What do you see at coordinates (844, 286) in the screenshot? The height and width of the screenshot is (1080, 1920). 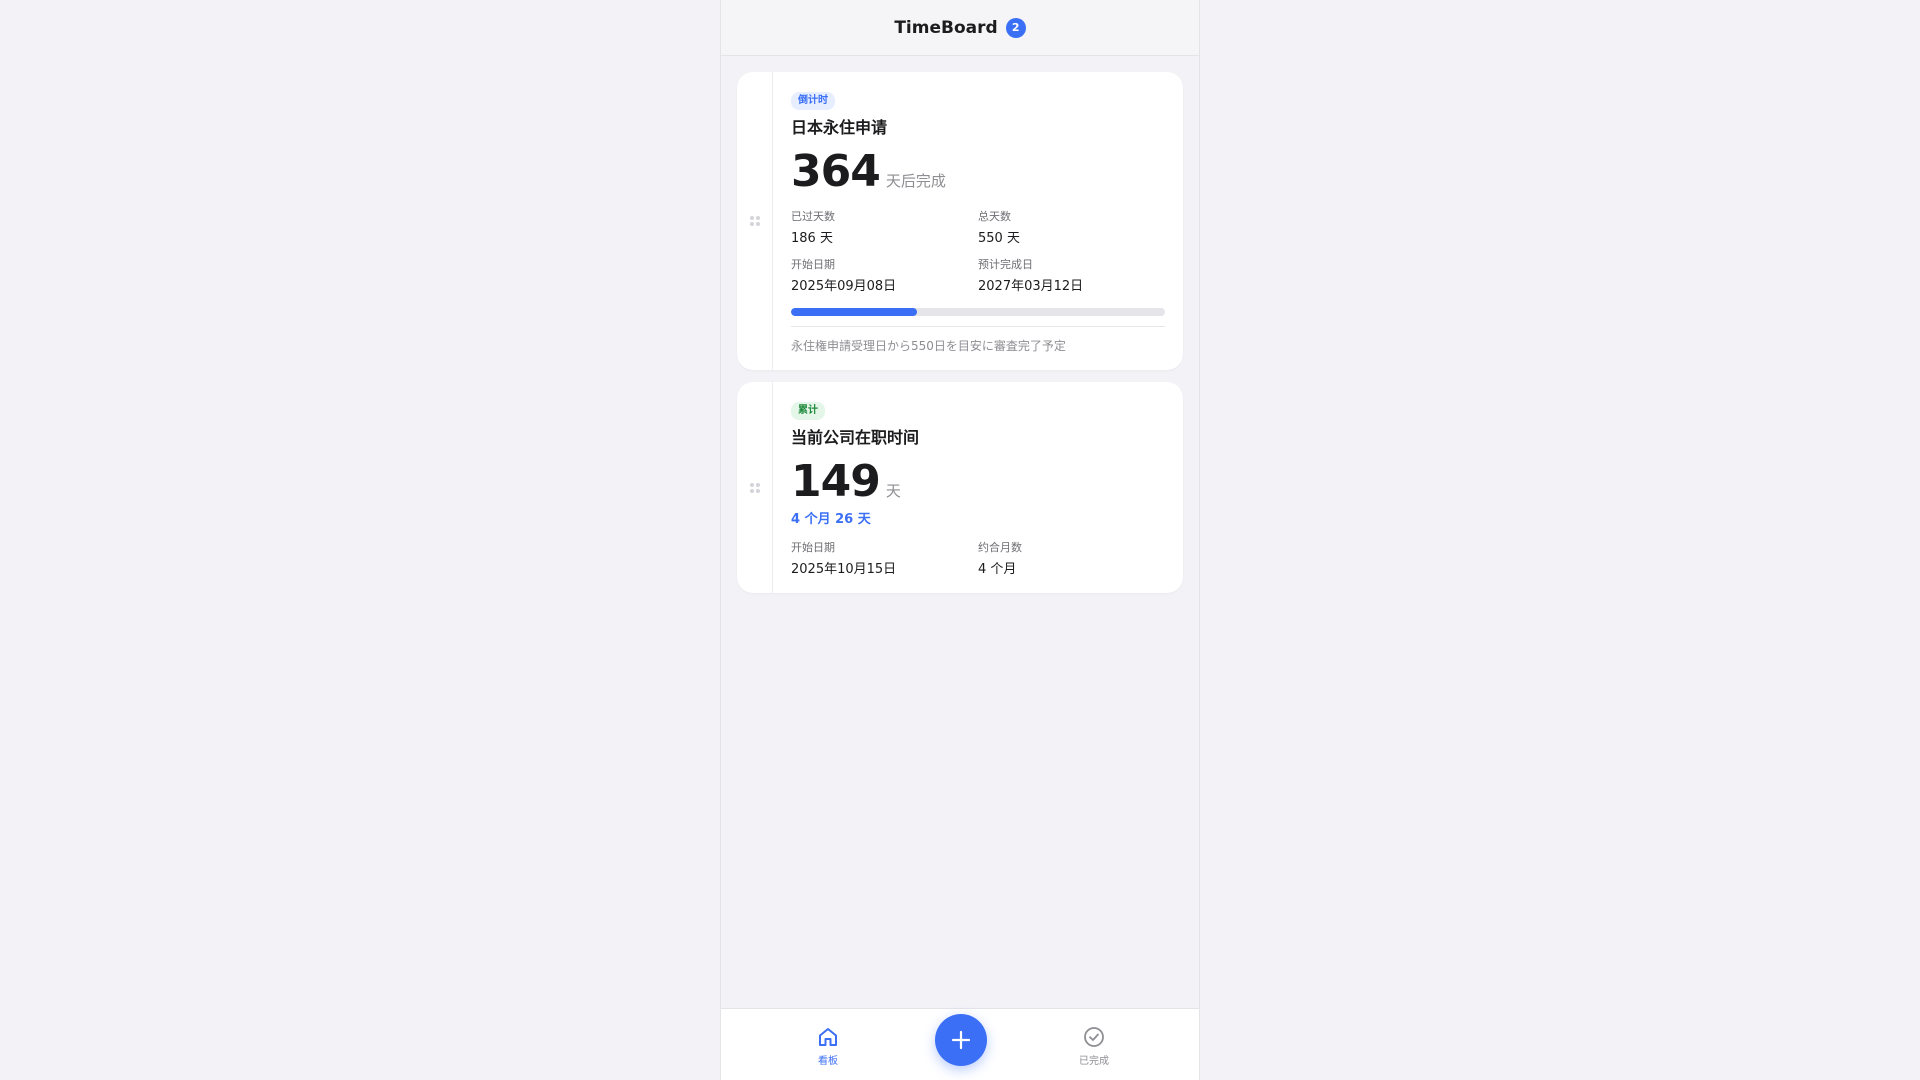 I see `info-value: 2025年09月08日` at bounding box center [844, 286].